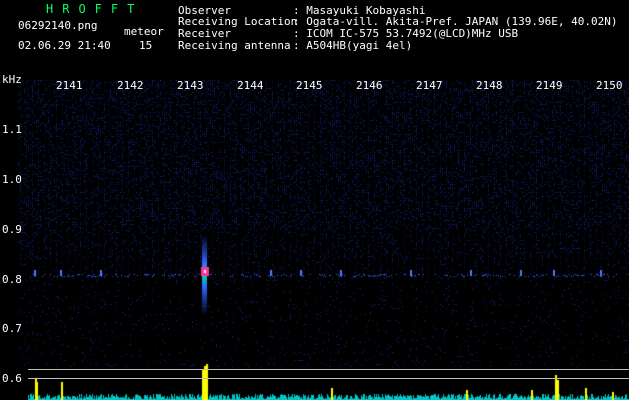  What do you see at coordinates (69, 85) in the screenshot?
I see `time-tick: 2141` at bounding box center [69, 85].